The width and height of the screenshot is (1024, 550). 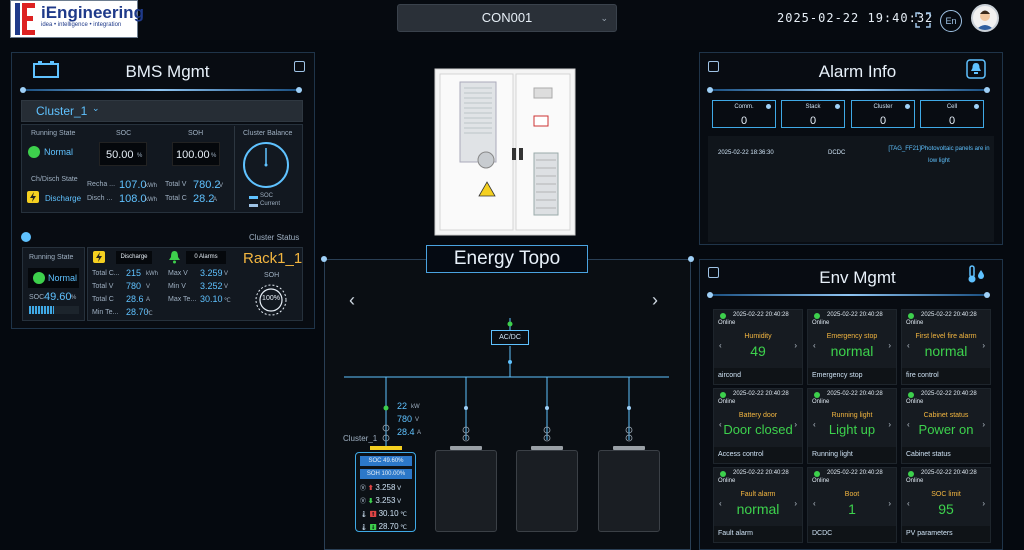 What do you see at coordinates (148, 300) in the screenshot?
I see `metric-unit: A` at bounding box center [148, 300].